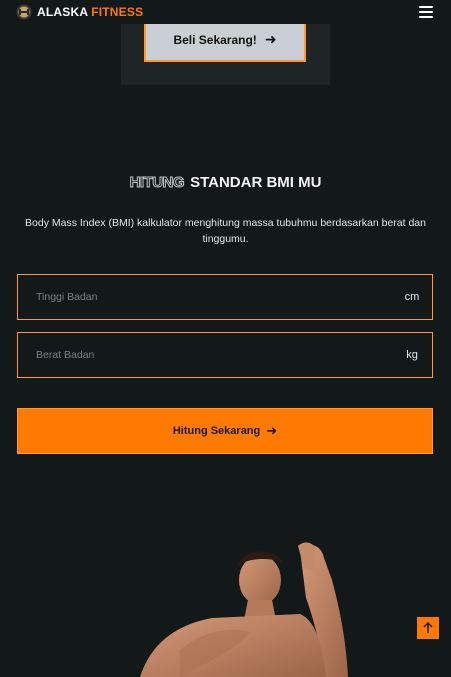  What do you see at coordinates (63, 12) in the screenshot?
I see `brand-name-part1: ALASKA` at bounding box center [63, 12].